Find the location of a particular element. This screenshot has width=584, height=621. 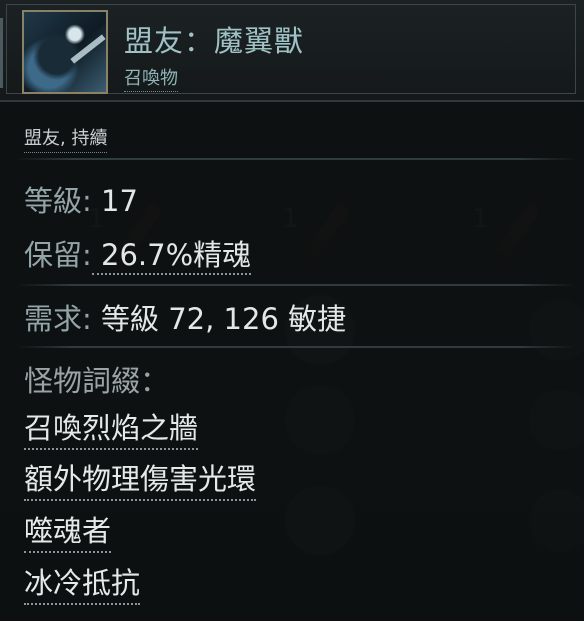

stat-reservation-label: 保留: is located at coordinates (58, 255).